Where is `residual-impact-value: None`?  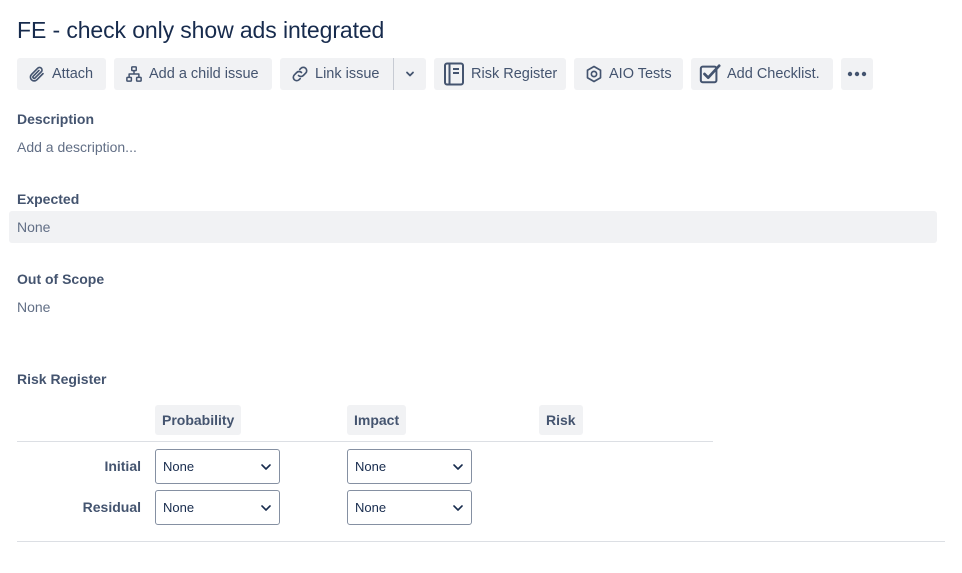 residual-impact-value: None is located at coordinates (371, 507).